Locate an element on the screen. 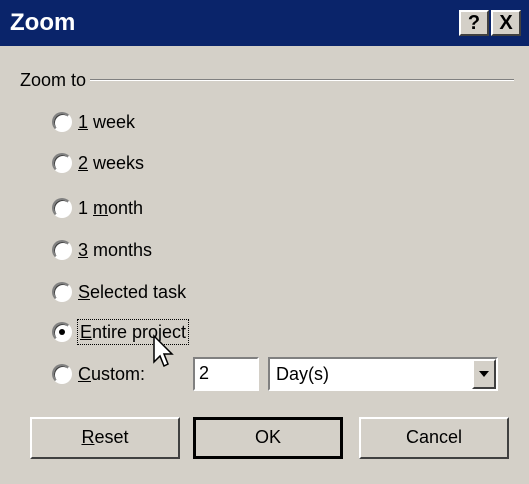 The height and width of the screenshot is (484, 529). radio-2-weeks is located at coordinates (62, 163).